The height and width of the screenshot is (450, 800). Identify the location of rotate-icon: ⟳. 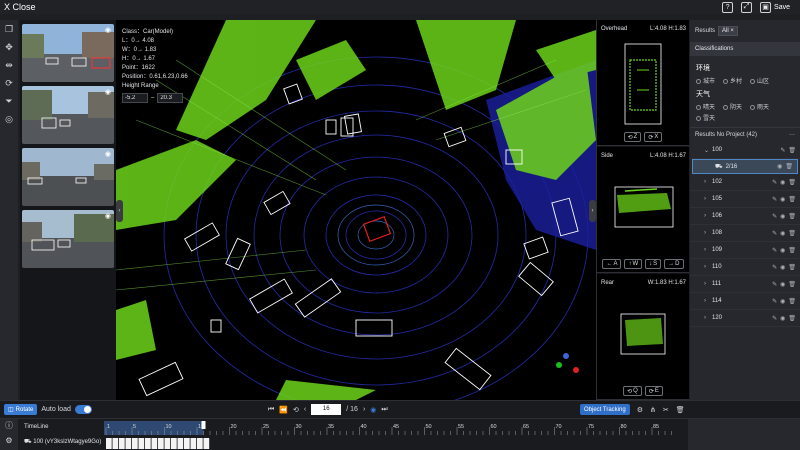
(9, 83).